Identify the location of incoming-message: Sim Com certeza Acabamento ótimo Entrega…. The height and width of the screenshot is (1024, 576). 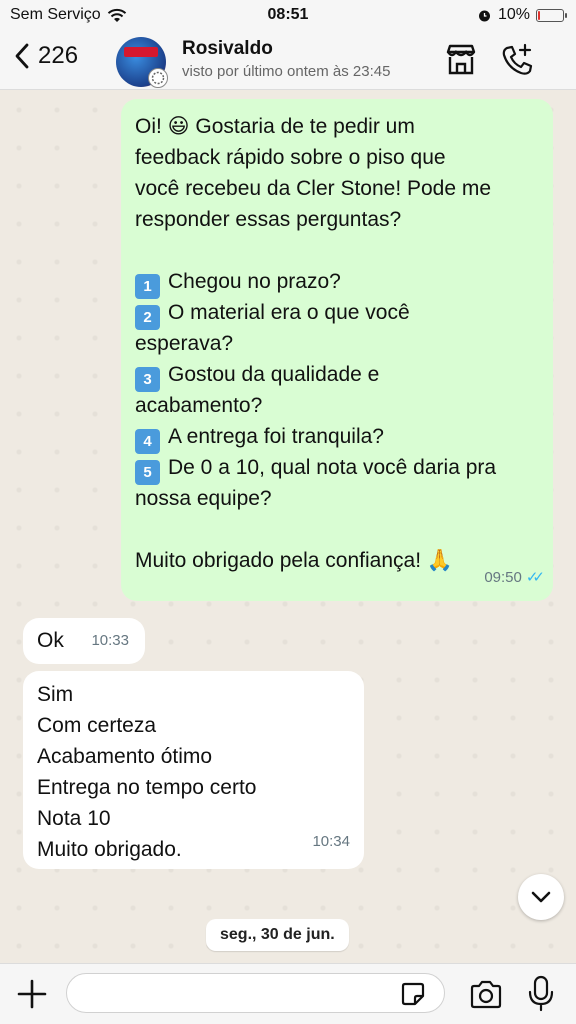
(193, 770).